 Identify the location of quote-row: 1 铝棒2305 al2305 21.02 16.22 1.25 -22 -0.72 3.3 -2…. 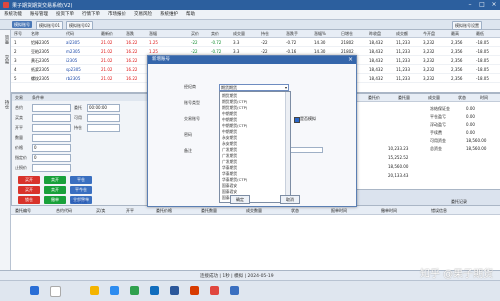
(255, 42).